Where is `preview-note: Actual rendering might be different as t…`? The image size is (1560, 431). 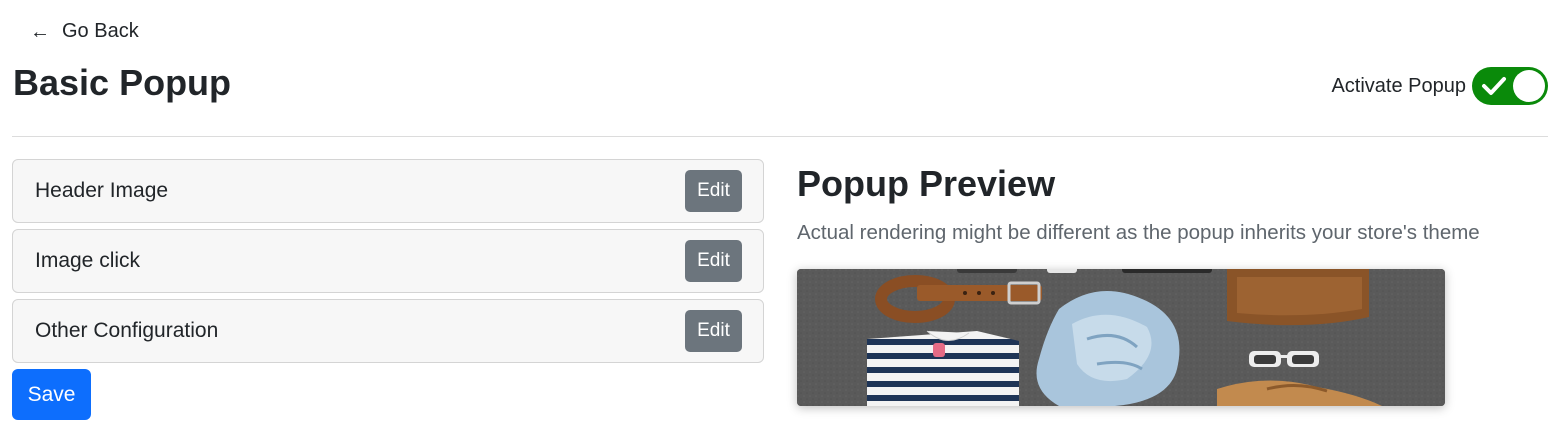
preview-note: Actual rendering might be different as t… is located at coordinates (1138, 232).